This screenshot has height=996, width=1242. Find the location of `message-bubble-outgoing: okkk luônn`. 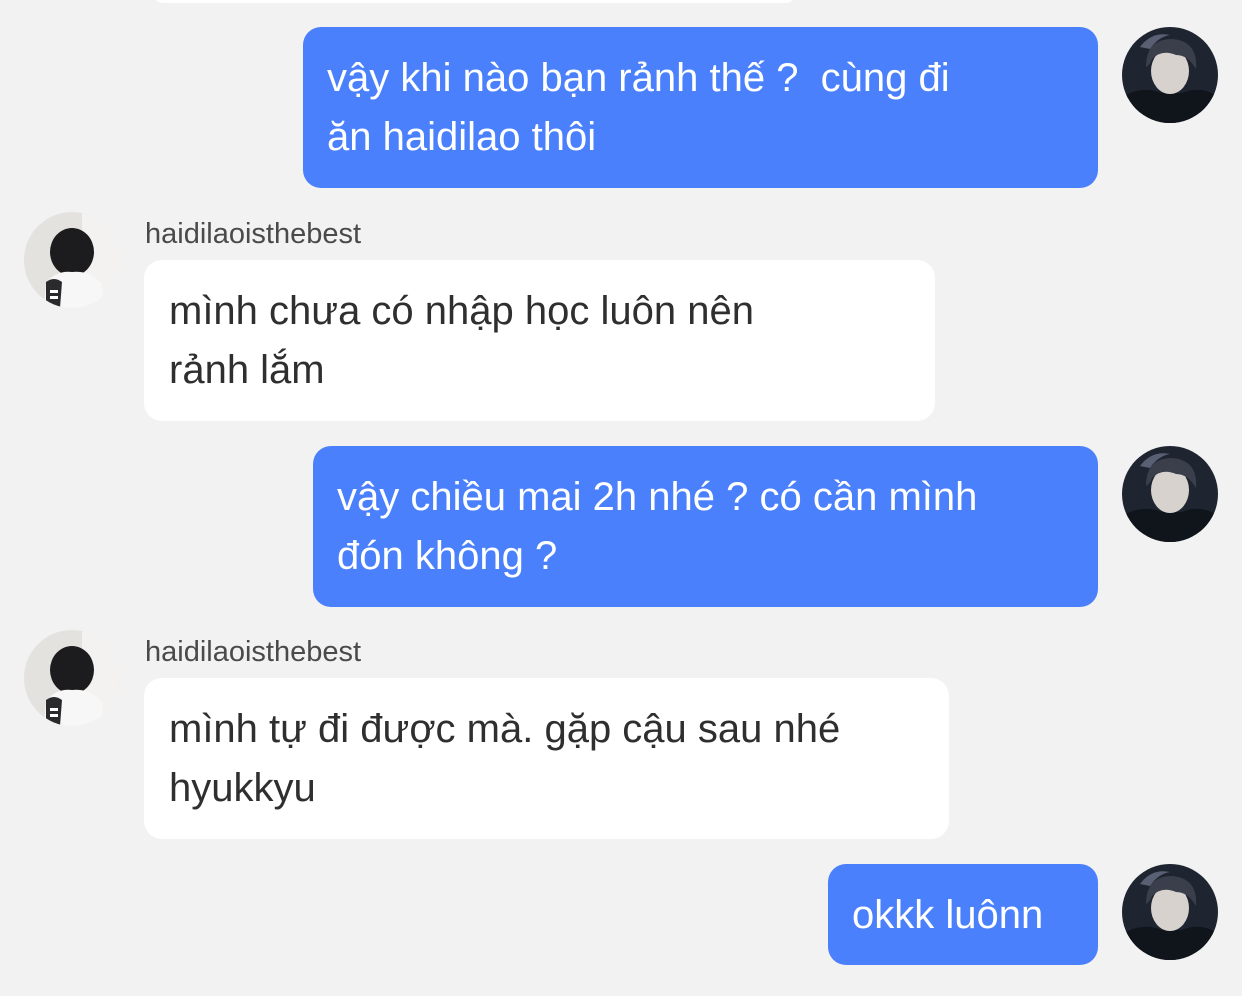

message-bubble-outgoing: okkk luônn is located at coordinates (963, 914).